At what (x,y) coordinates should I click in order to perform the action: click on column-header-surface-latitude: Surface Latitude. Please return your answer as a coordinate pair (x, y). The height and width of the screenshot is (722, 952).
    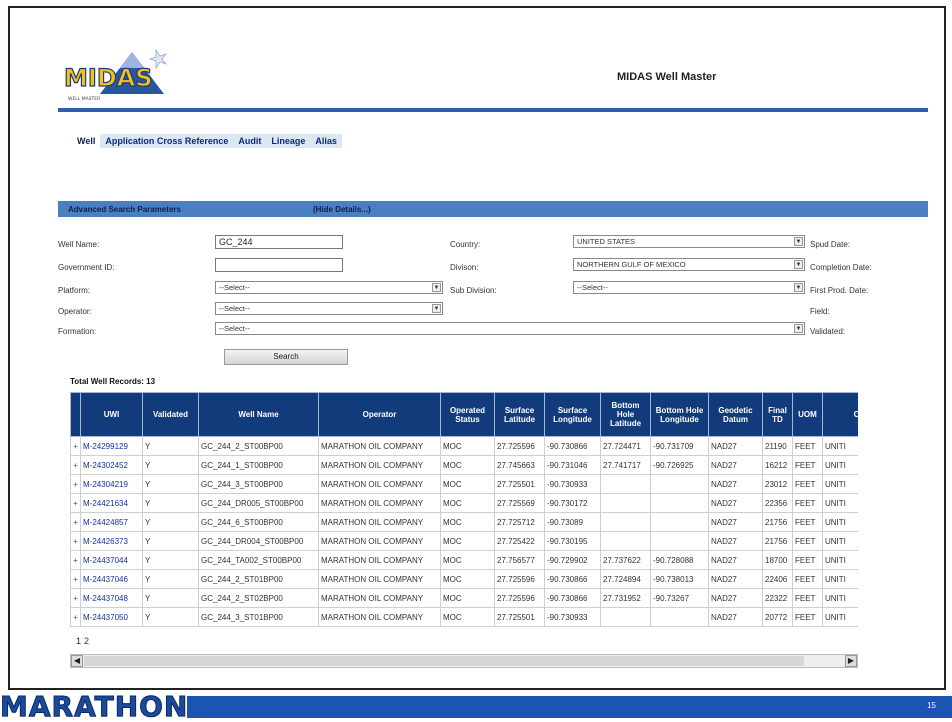
    Looking at the image, I should click on (519, 414).